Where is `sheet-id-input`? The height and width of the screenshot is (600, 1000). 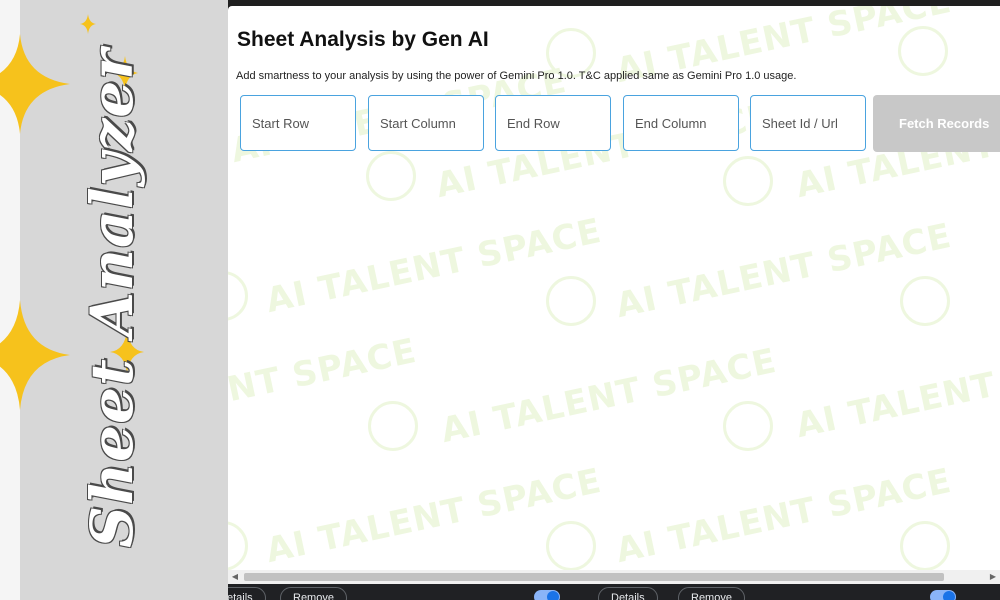
sheet-id-input is located at coordinates (808, 123).